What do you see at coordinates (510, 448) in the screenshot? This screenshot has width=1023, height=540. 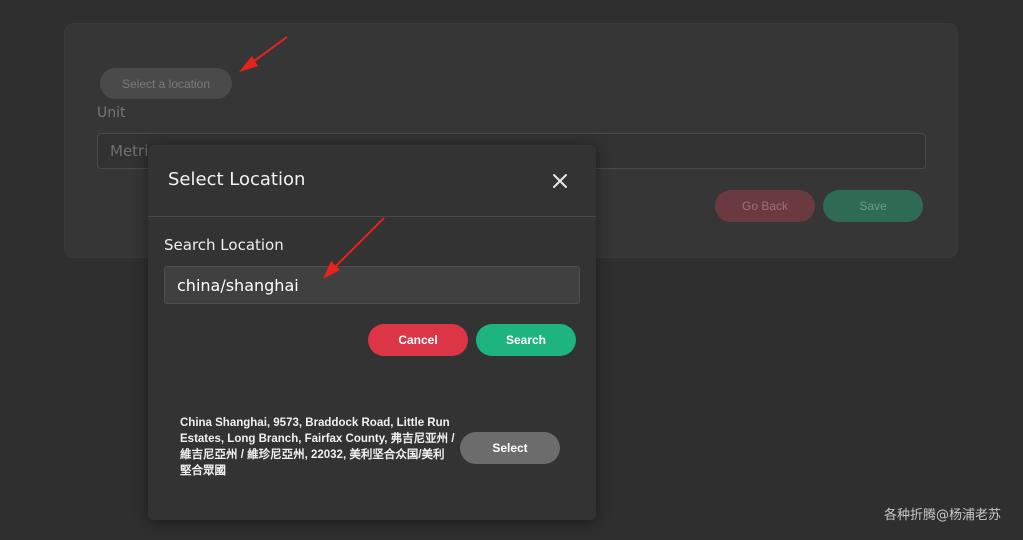 I see `result-select-button: Select` at bounding box center [510, 448].